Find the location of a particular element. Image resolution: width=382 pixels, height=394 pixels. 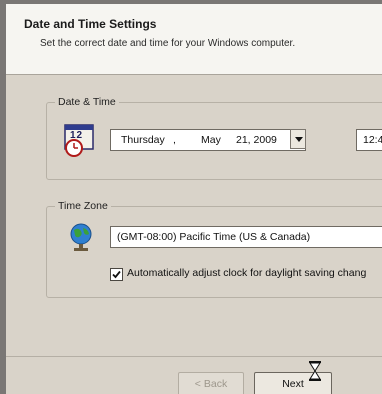

date-picker: Thursday , May 21, 2009 is located at coordinates (208, 140).